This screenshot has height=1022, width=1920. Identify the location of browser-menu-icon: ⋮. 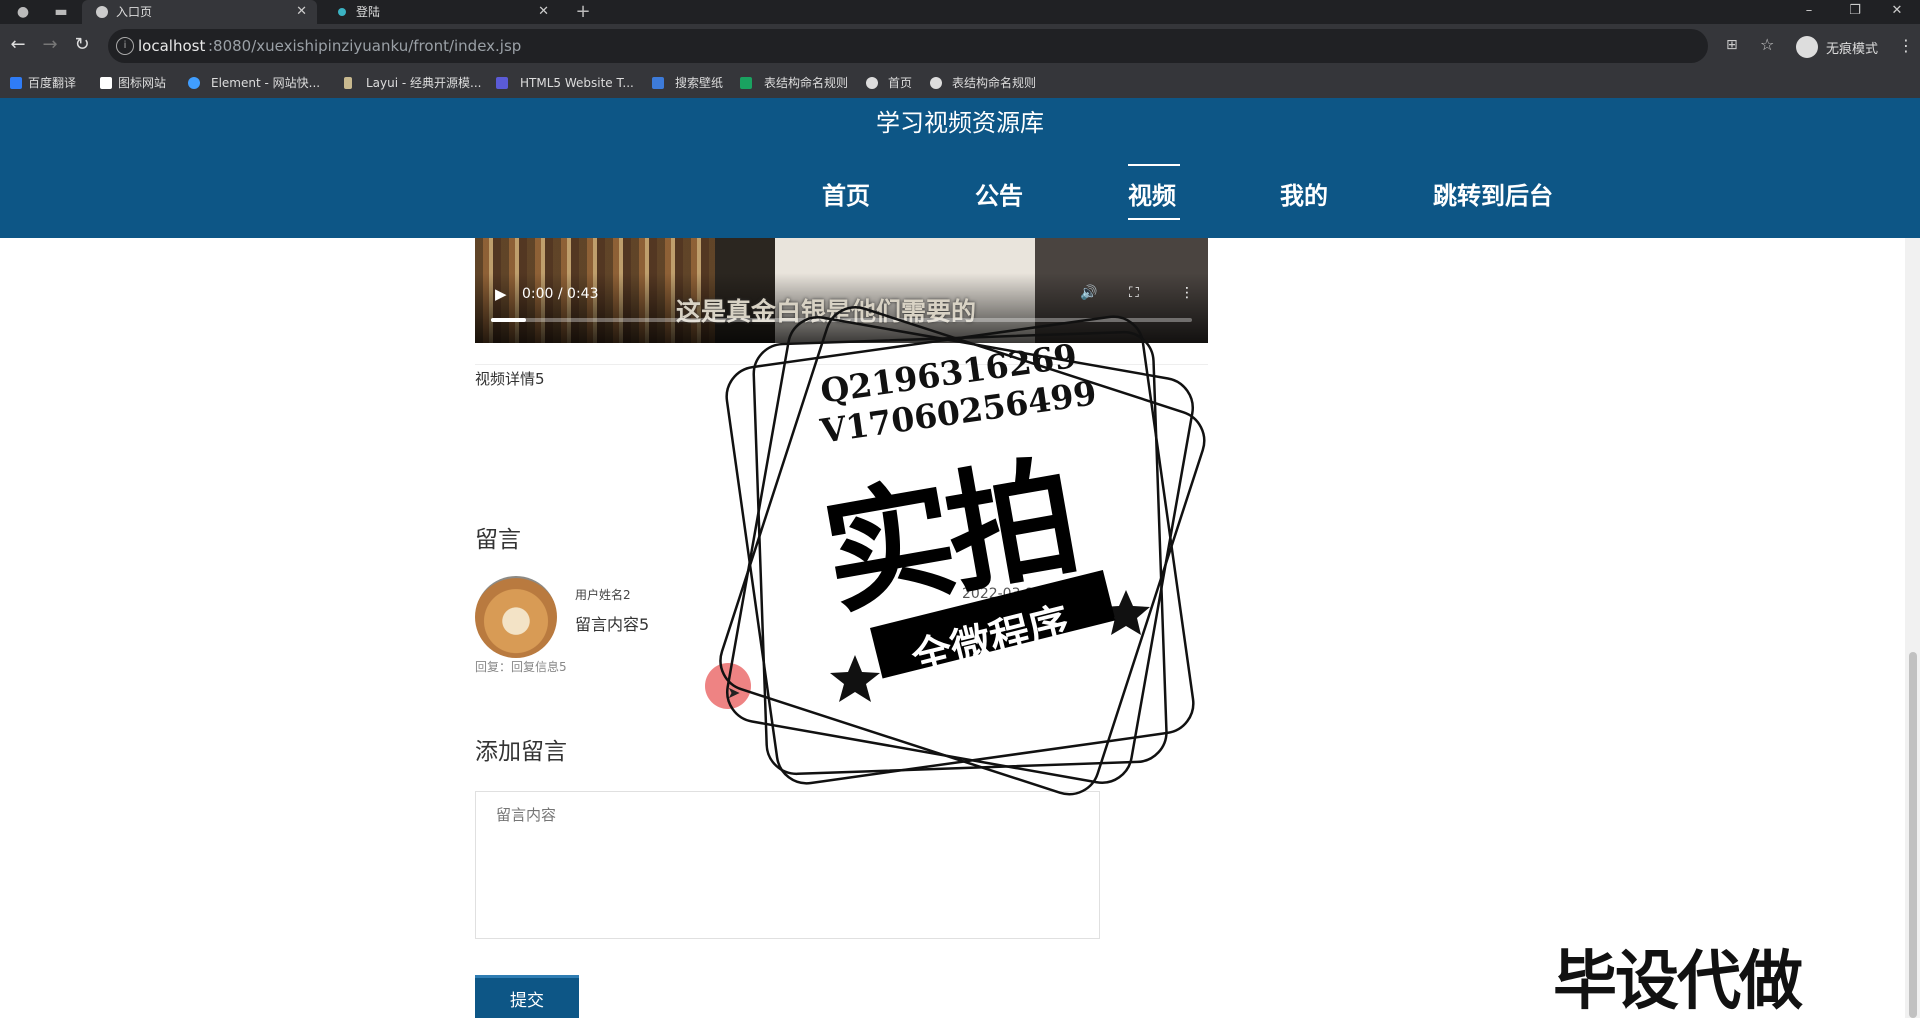
(1906, 45).